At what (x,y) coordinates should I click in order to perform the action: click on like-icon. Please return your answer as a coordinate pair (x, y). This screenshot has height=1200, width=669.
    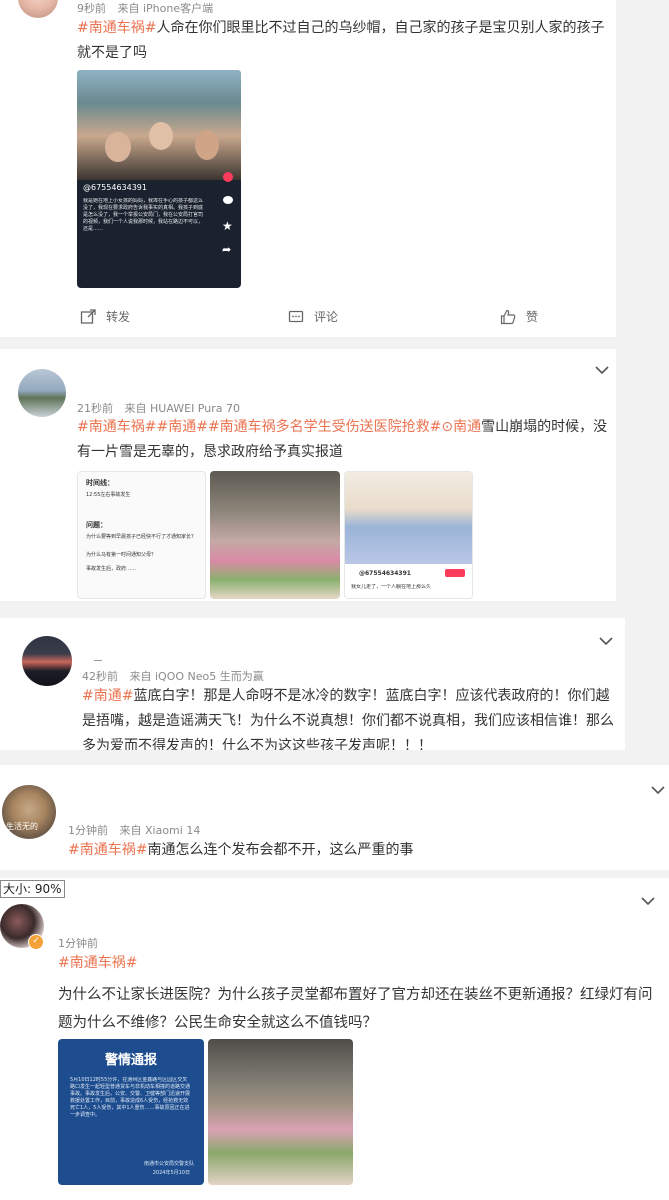
    Looking at the image, I should click on (508, 316).